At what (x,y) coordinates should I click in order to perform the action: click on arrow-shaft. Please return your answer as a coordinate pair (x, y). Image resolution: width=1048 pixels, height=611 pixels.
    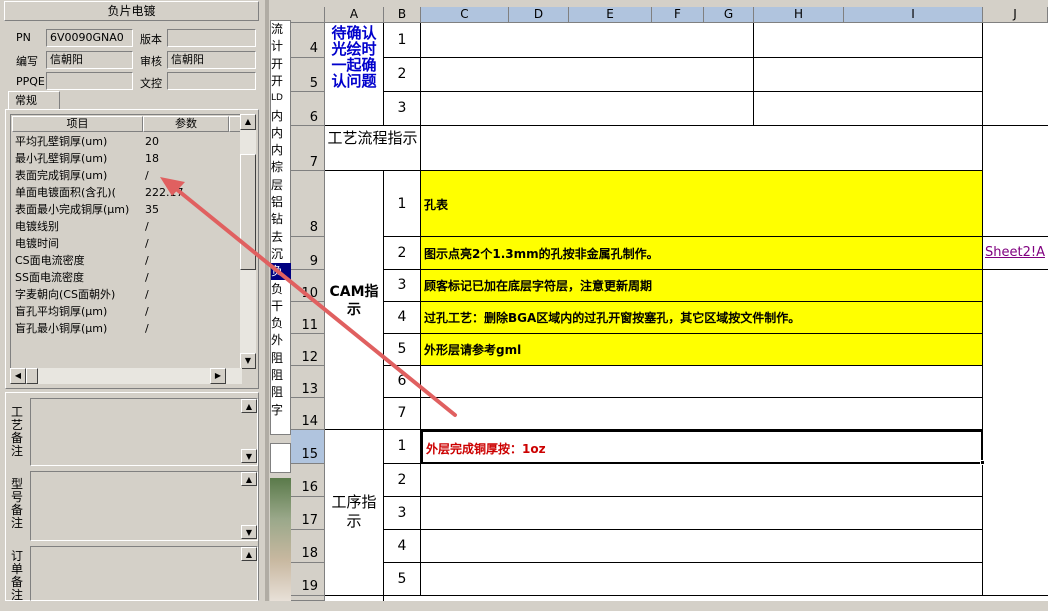
    Looking at the image, I should click on (315, 301).